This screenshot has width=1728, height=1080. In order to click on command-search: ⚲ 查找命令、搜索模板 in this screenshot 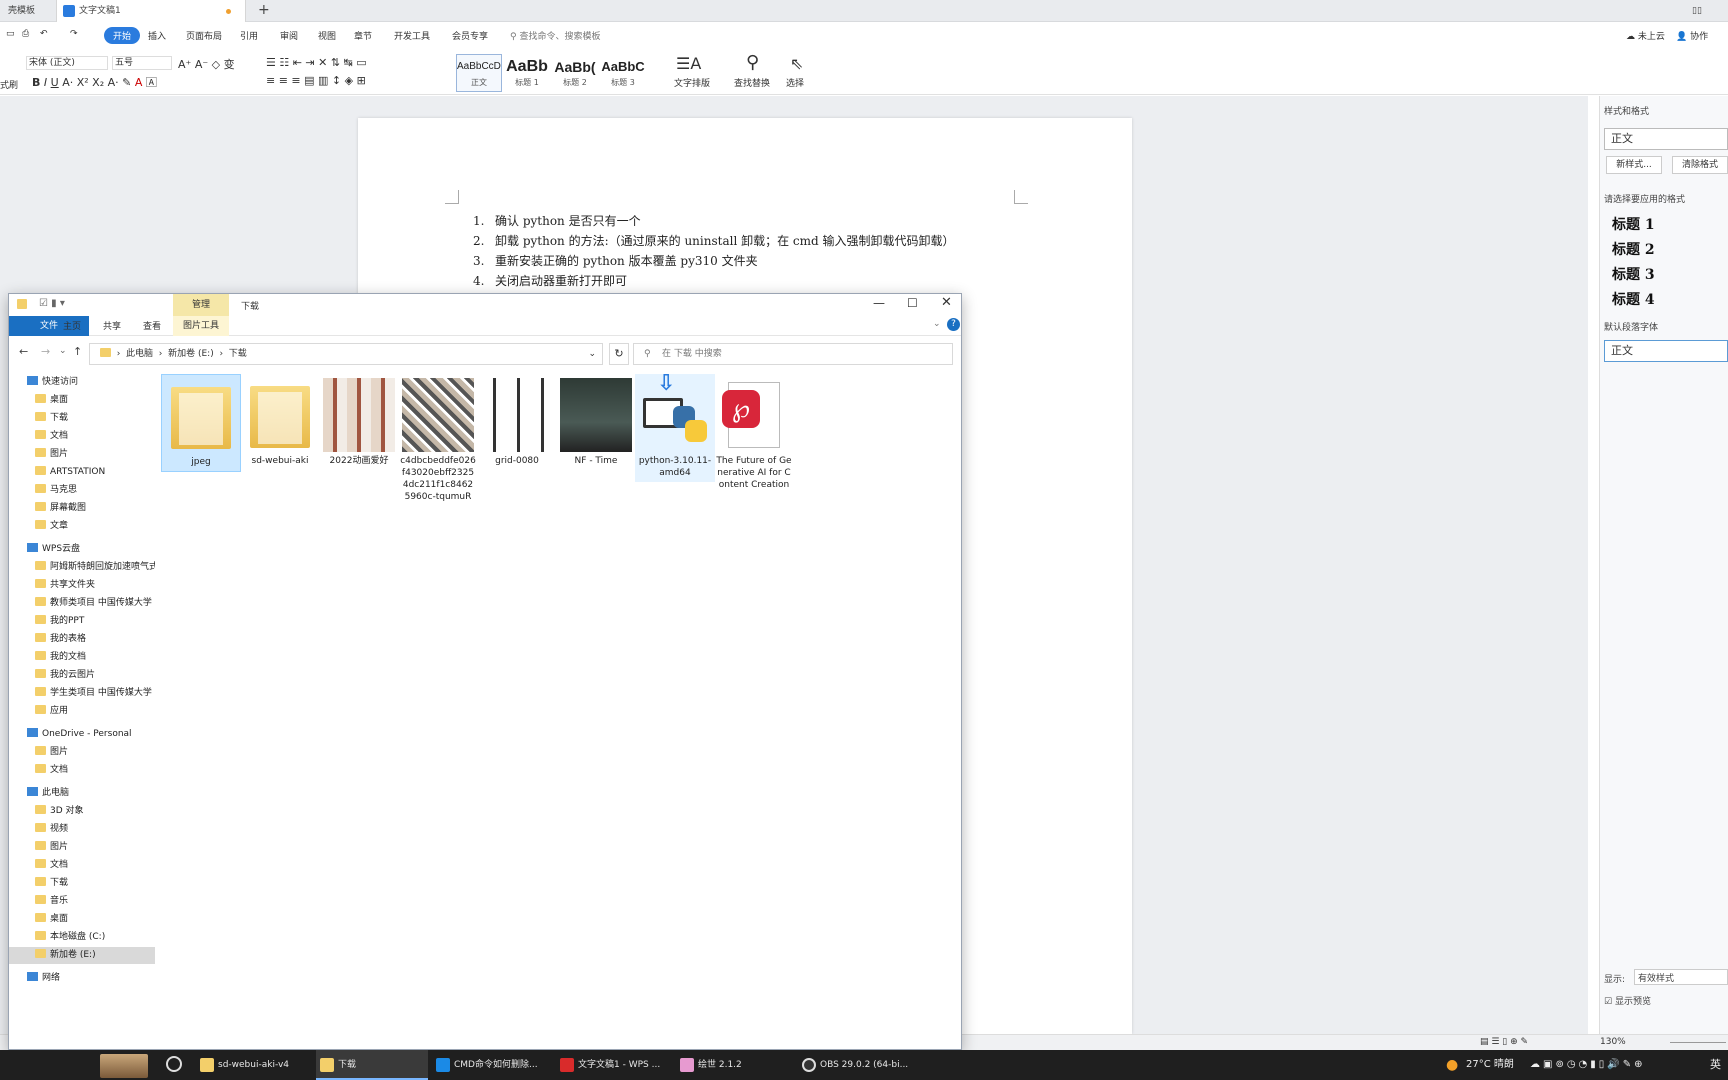, I will do `click(555, 35)`.